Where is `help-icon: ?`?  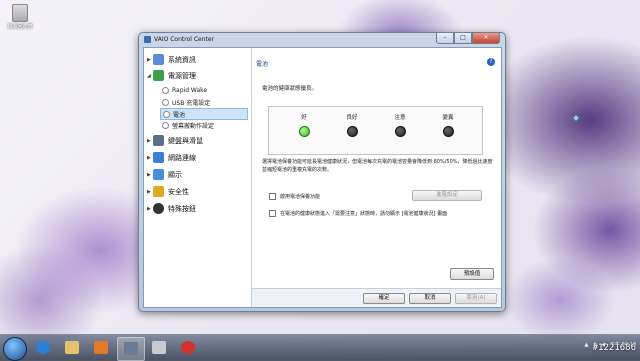 help-icon: ? is located at coordinates (491, 62).